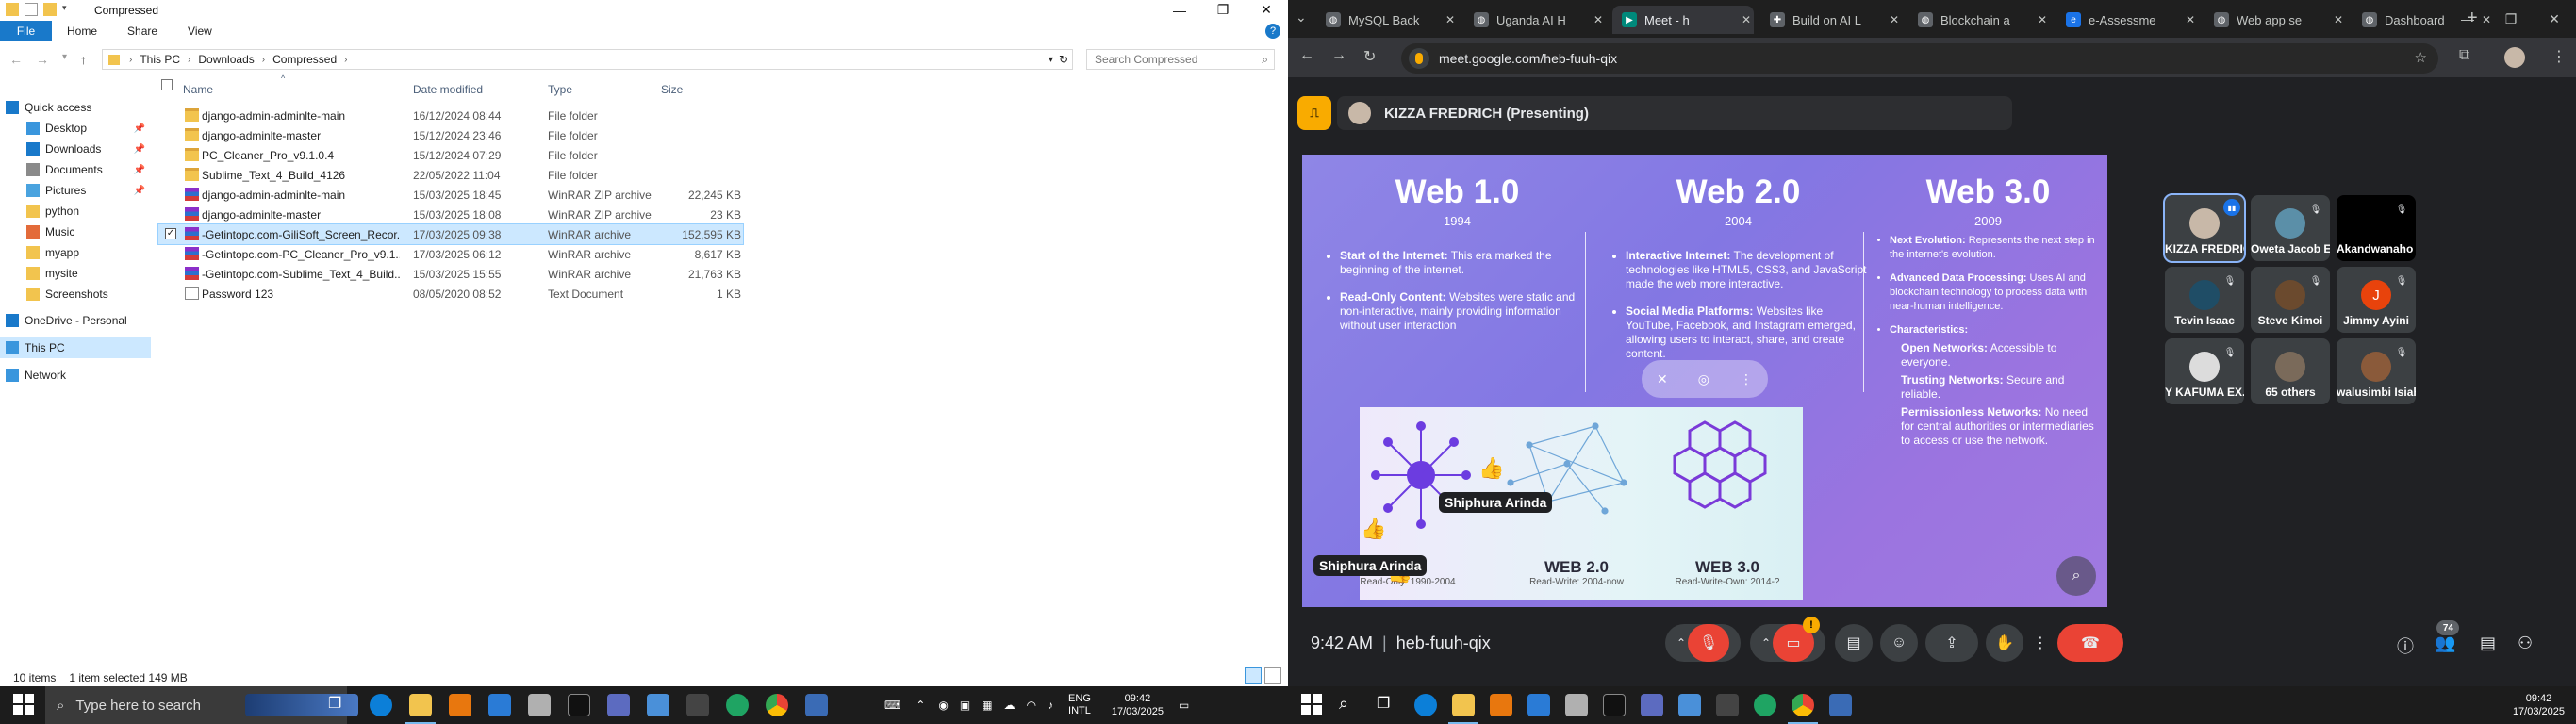  What do you see at coordinates (167, 84) in the screenshot?
I see `select-all-checkbox` at bounding box center [167, 84].